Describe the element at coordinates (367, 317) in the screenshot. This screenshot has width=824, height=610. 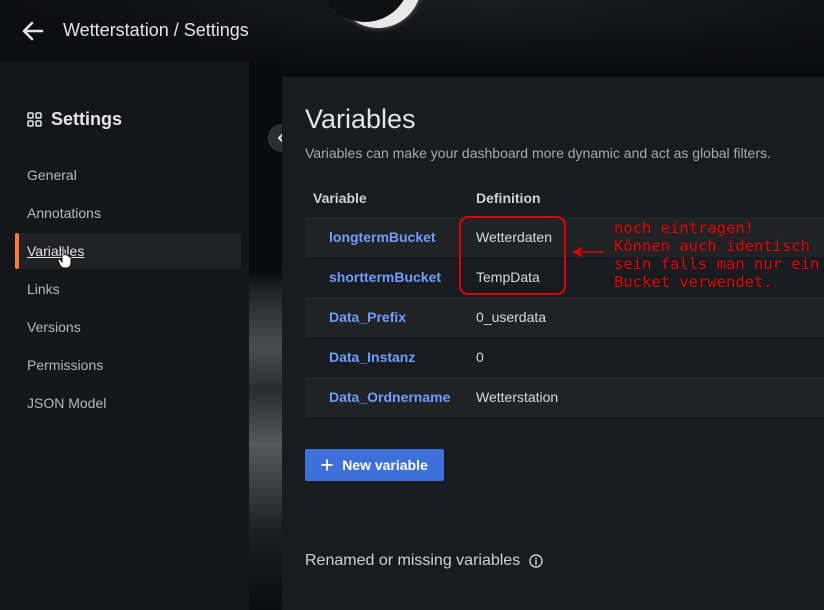
I see `variable-name-link: Data_Prefix` at that location.